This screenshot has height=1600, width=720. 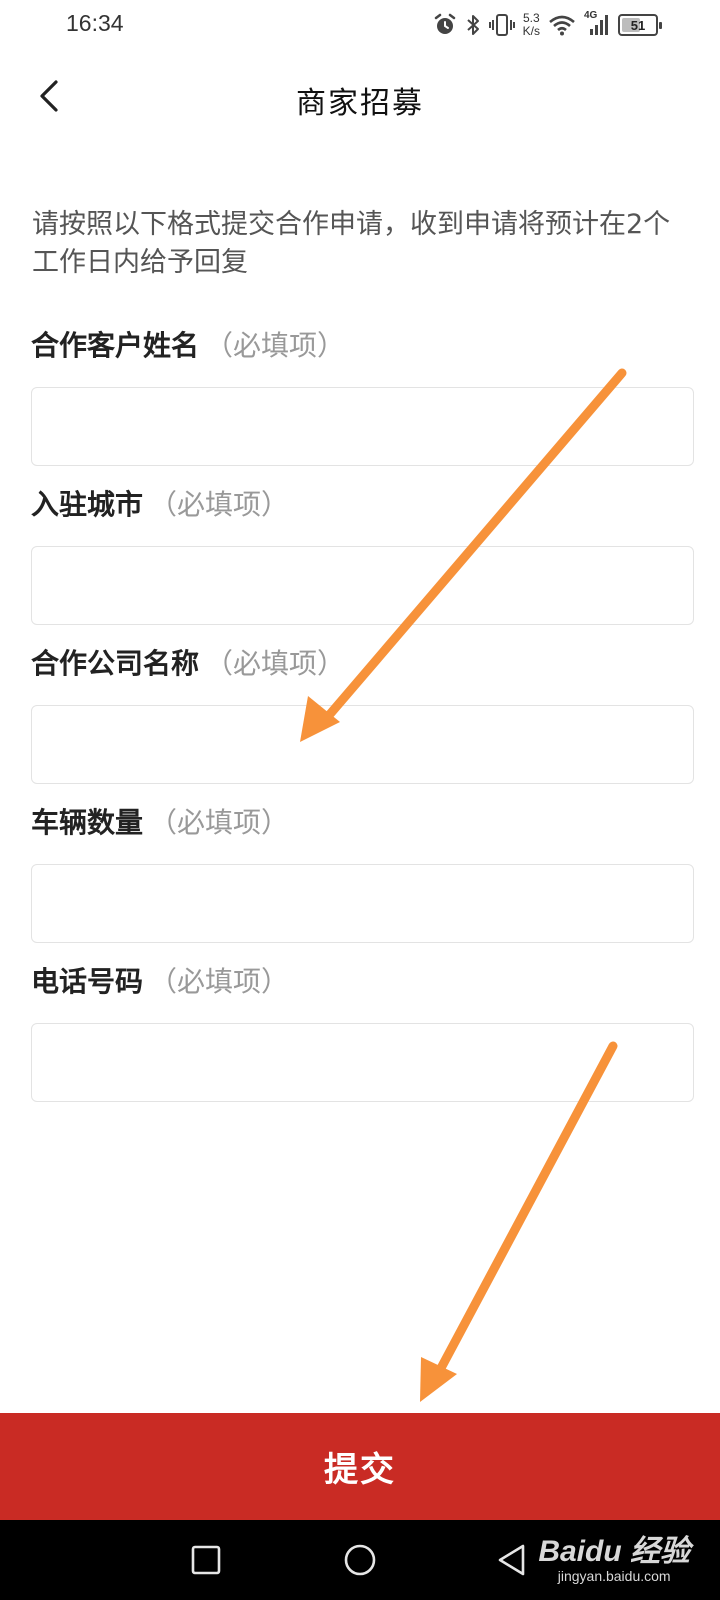 I want to click on field-label: 合作公司名称 （必填项）, so click(x=188, y=664).